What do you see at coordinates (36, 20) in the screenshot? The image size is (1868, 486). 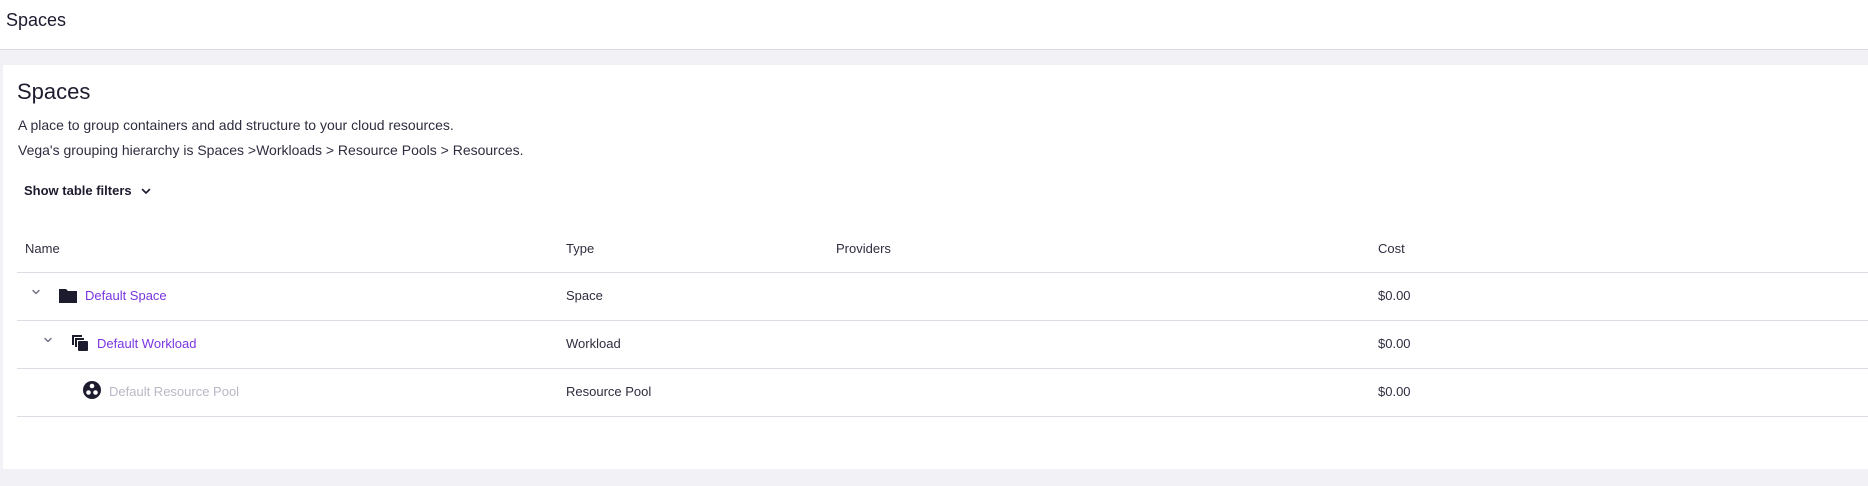 I see `top-bar-title: Spaces` at bounding box center [36, 20].